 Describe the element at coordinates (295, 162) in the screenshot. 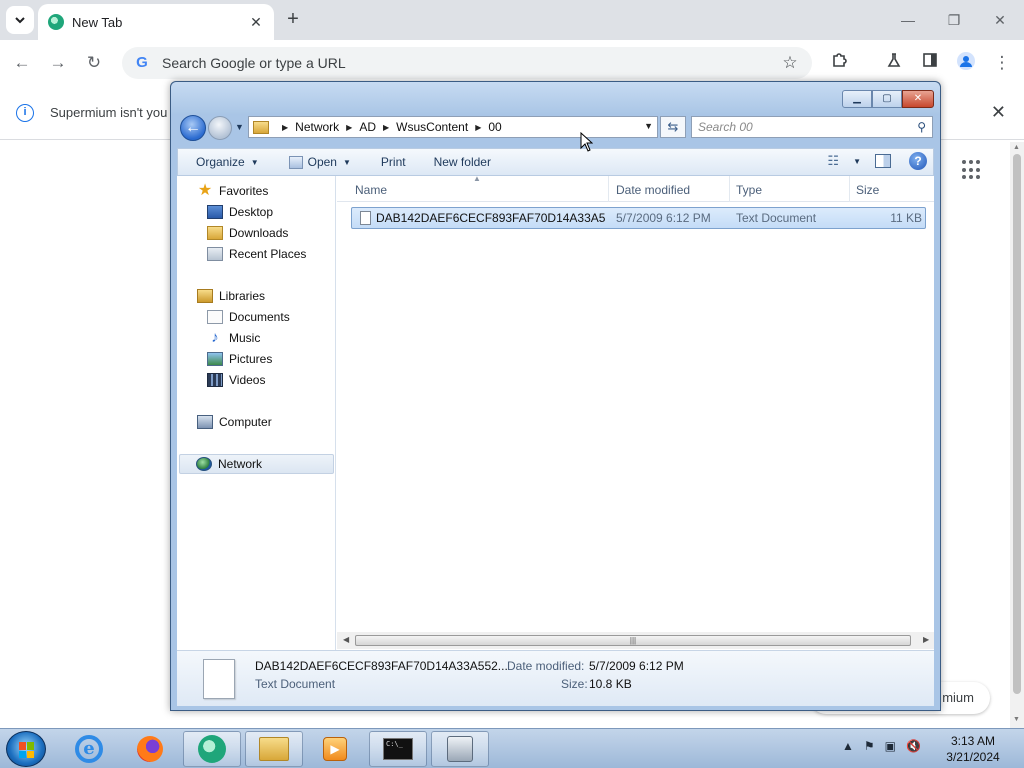

I see `open-icon` at that location.